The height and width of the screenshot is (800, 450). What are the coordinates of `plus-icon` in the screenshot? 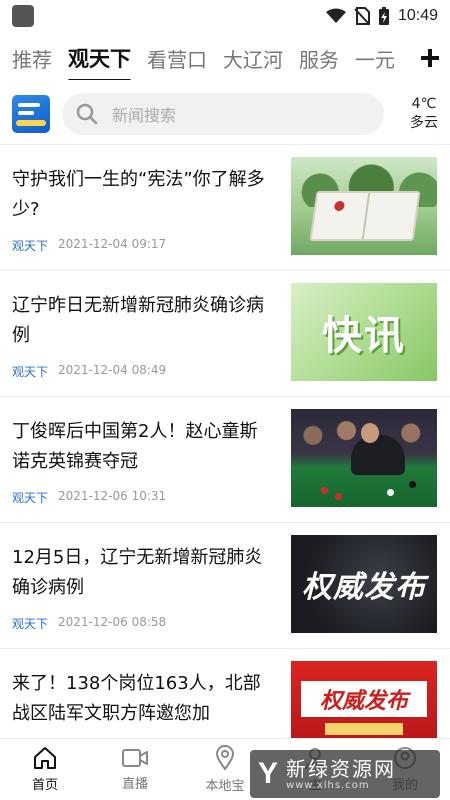 It's located at (430, 58).